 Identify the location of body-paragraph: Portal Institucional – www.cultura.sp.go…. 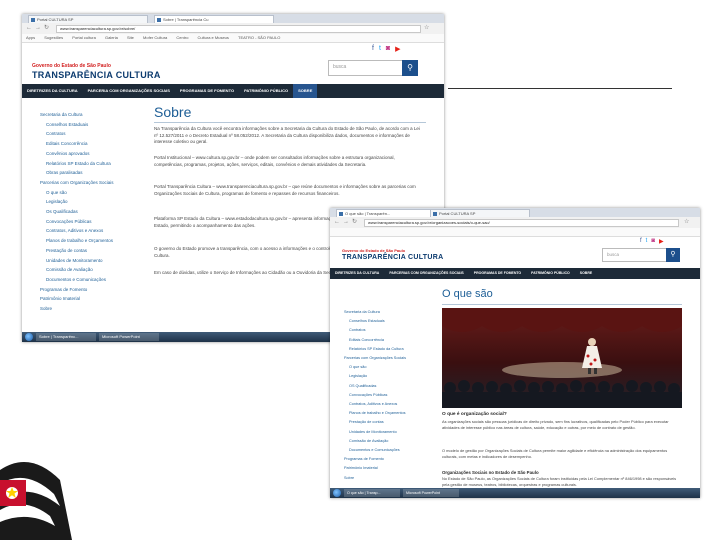
(274, 161).